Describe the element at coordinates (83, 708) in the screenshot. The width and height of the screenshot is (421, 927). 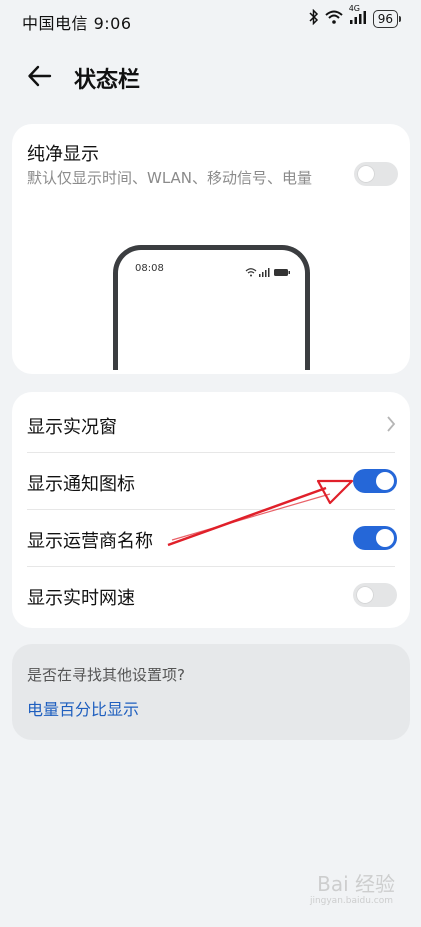
I see `battery-percentage-link: 电量百分比显示` at that location.